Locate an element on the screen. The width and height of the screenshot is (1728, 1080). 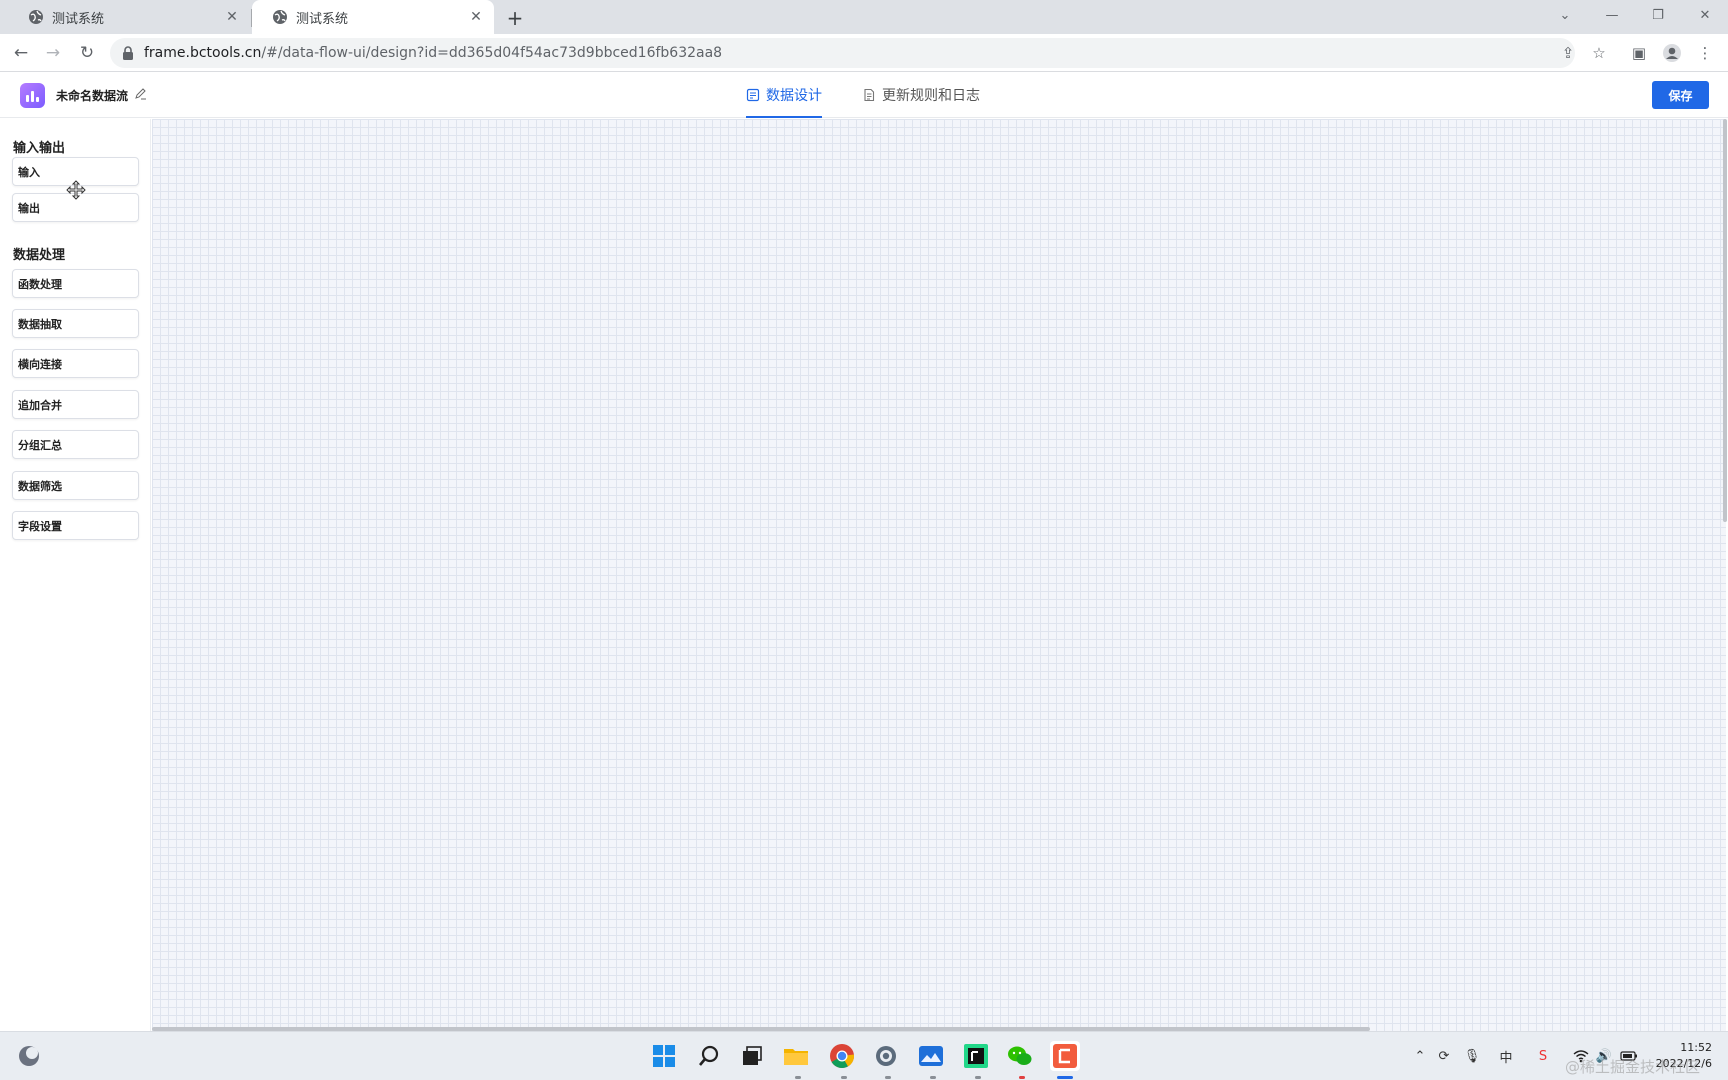
photos-app-icon is located at coordinates (931, 1056).